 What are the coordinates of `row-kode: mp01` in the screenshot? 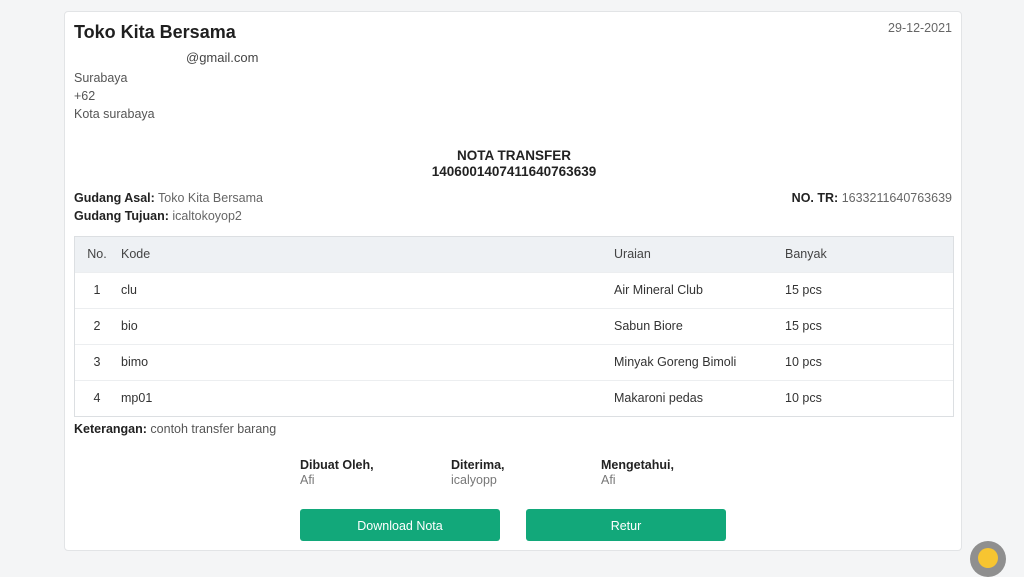 It's located at (137, 398).